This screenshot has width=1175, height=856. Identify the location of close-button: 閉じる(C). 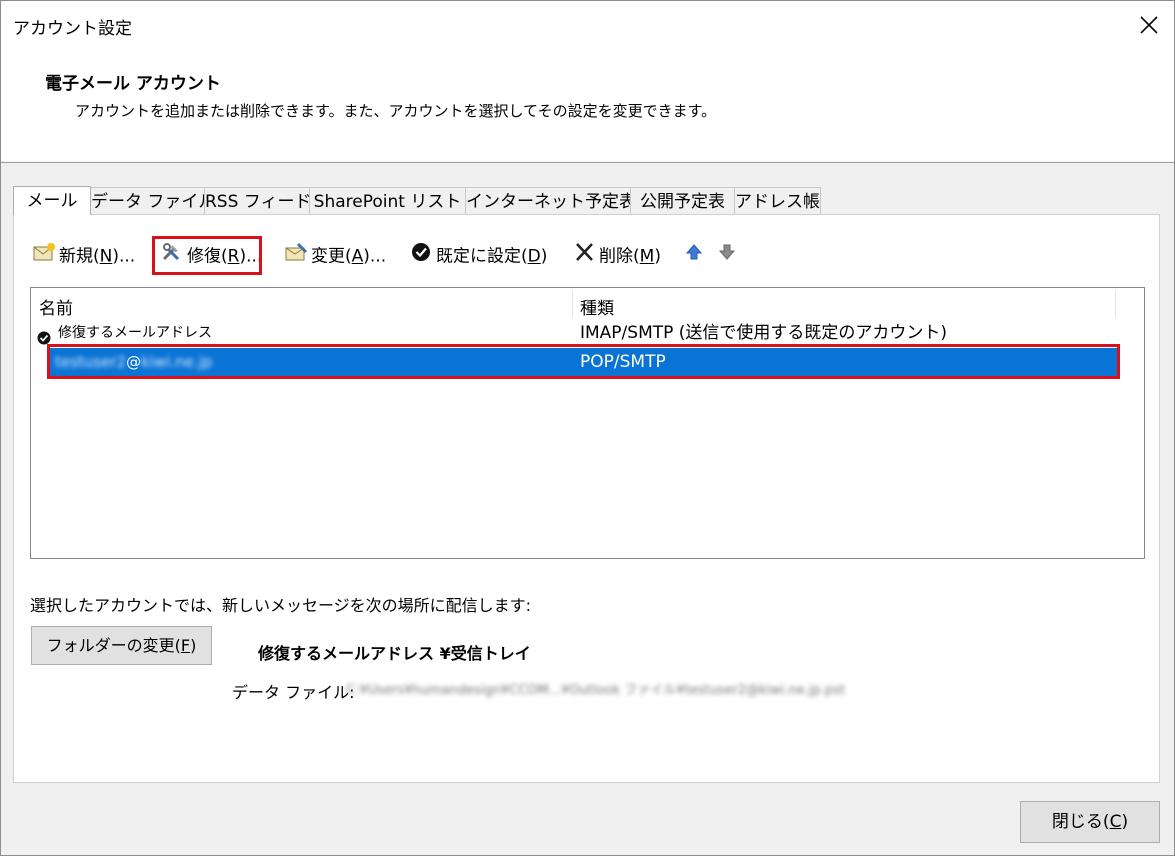
(1090, 822).